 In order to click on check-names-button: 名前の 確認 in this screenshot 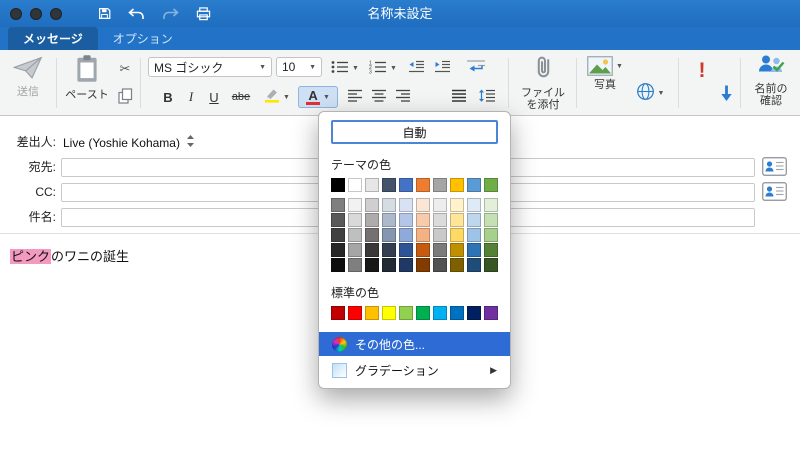, I will do `click(771, 80)`.